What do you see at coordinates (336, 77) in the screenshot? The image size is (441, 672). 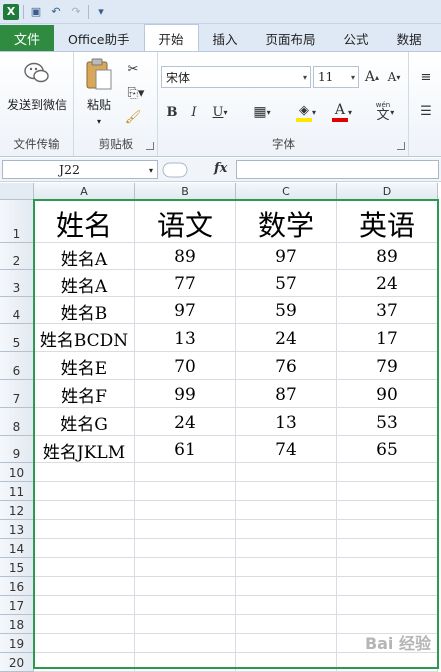 I see `font-size-select: 11 ▾` at bounding box center [336, 77].